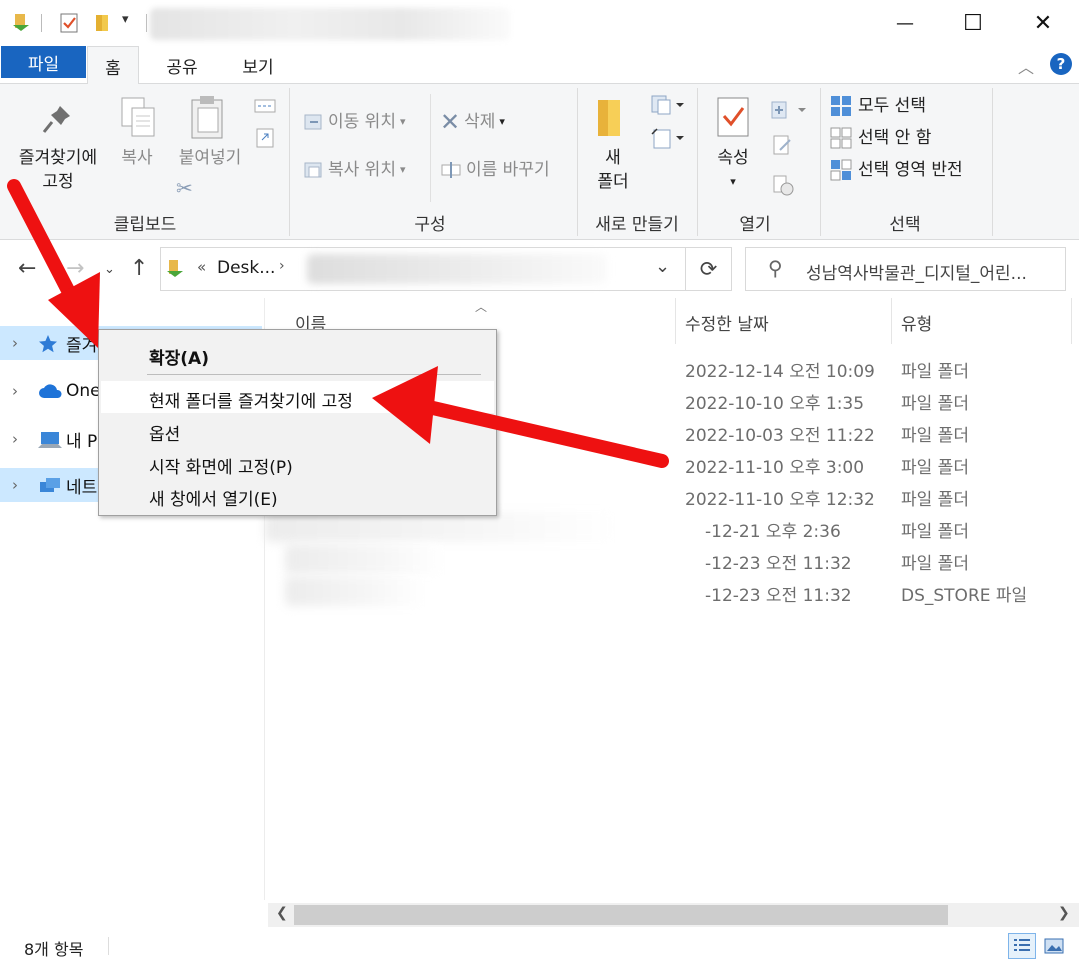 This screenshot has height=964, width=1079. What do you see at coordinates (354, 122) in the screenshot?
I see `move-to-button: 이동 위치 ▾` at bounding box center [354, 122].